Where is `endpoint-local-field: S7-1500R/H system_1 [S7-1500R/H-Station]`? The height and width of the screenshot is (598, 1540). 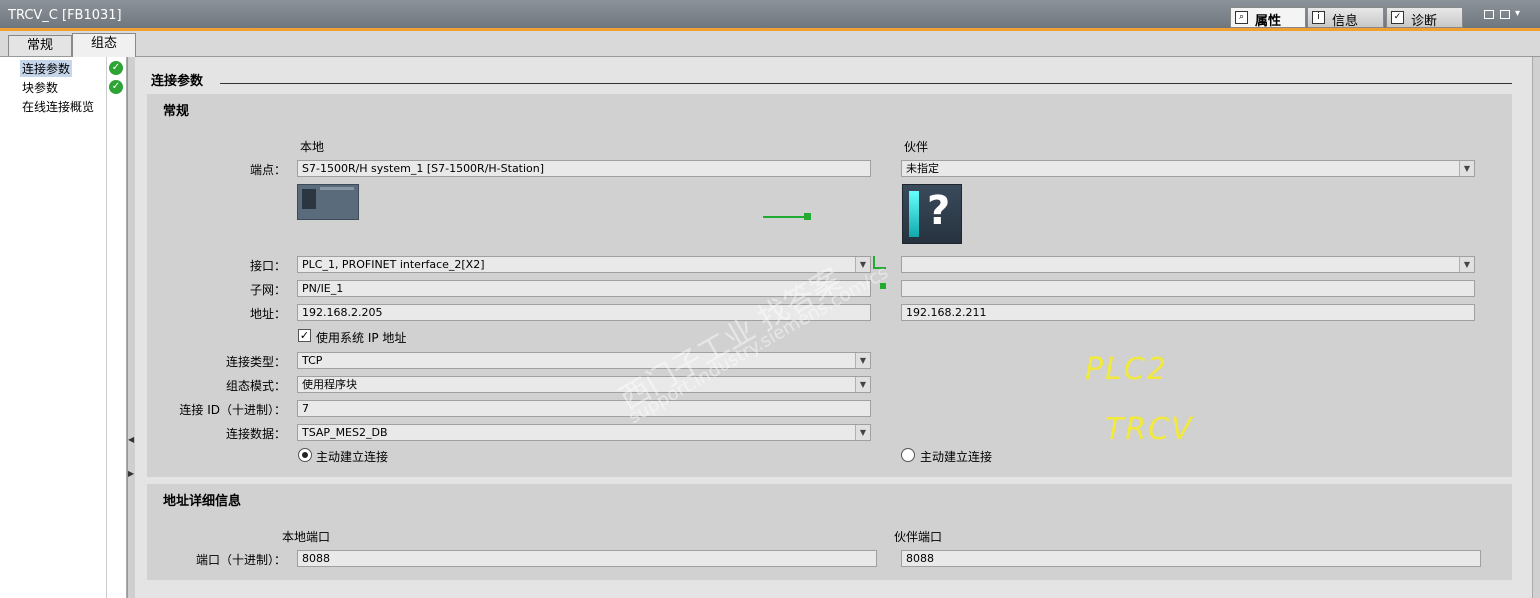
endpoint-local-field: S7-1500R/H system_1 [S7-1500R/H-Station] is located at coordinates (584, 168).